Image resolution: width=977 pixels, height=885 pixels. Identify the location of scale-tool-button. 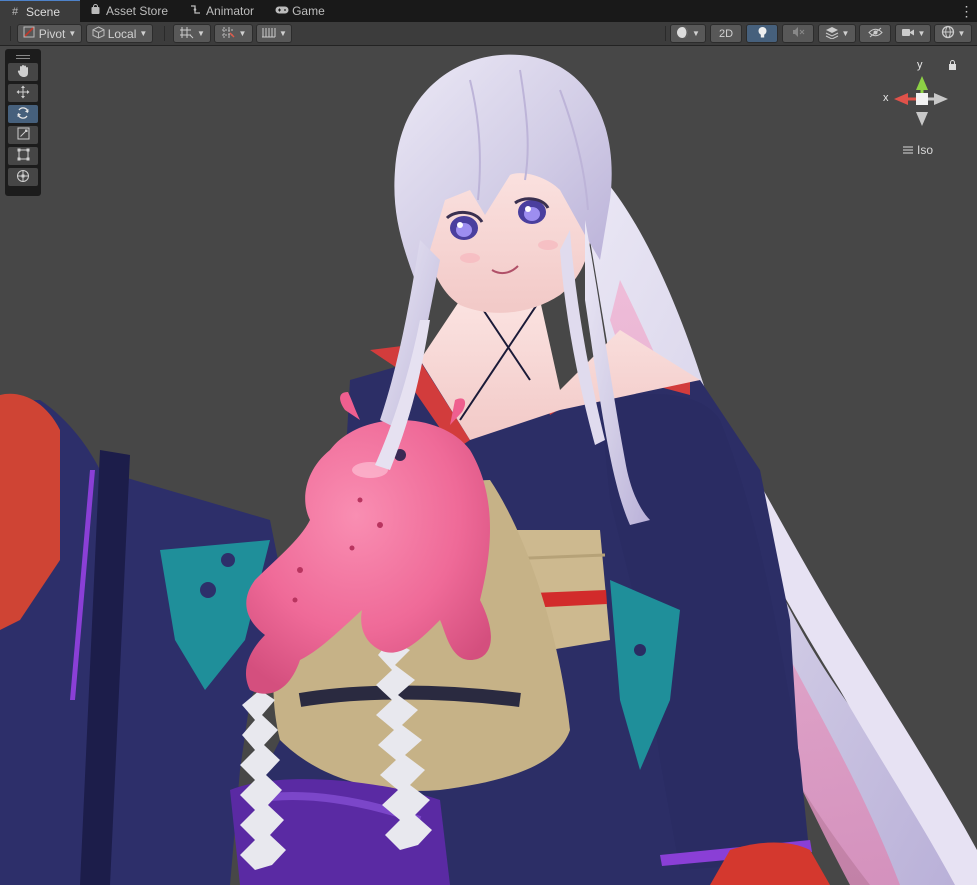
(23, 135).